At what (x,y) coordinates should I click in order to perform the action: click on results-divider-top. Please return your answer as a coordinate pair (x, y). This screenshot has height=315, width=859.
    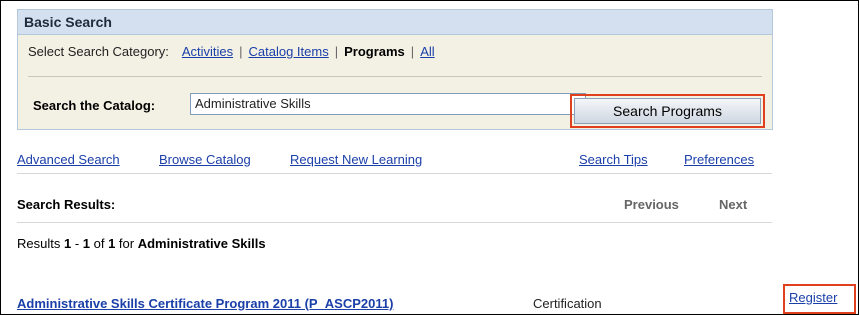
    Looking at the image, I should click on (394, 173).